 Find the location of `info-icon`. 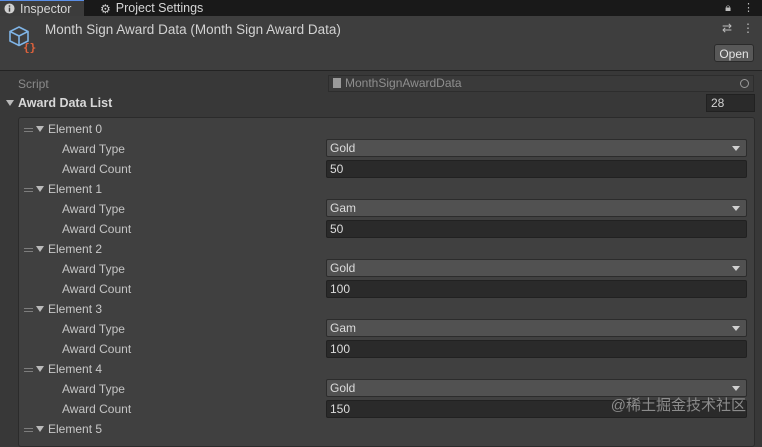

info-icon is located at coordinates (9, 8).